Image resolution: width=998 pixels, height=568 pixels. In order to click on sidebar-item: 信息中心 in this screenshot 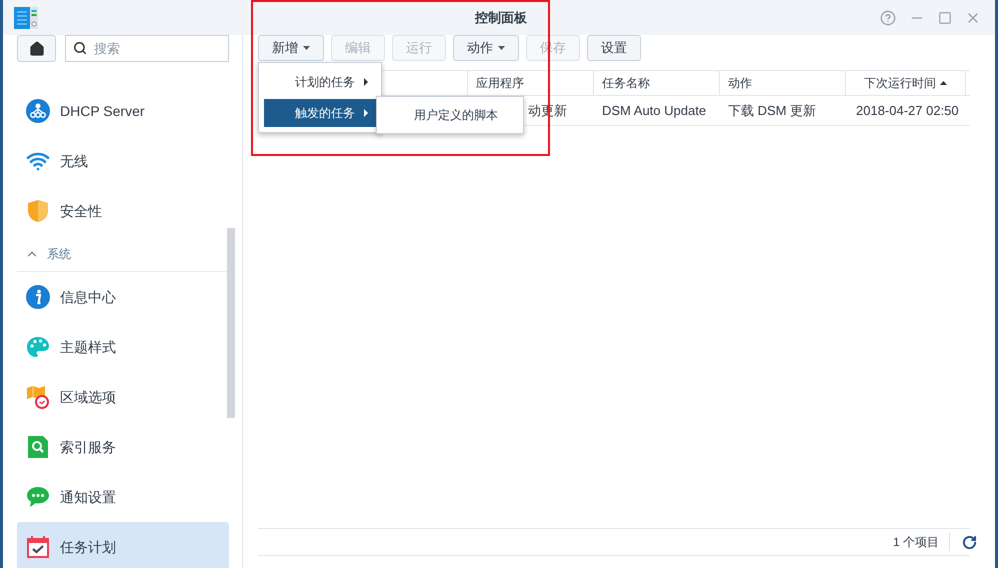, I will do `click(123, 297)`.